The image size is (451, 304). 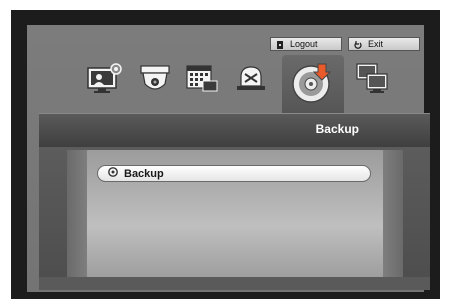 I want to click on exit-button: Exit, so click(x=384, y=44).